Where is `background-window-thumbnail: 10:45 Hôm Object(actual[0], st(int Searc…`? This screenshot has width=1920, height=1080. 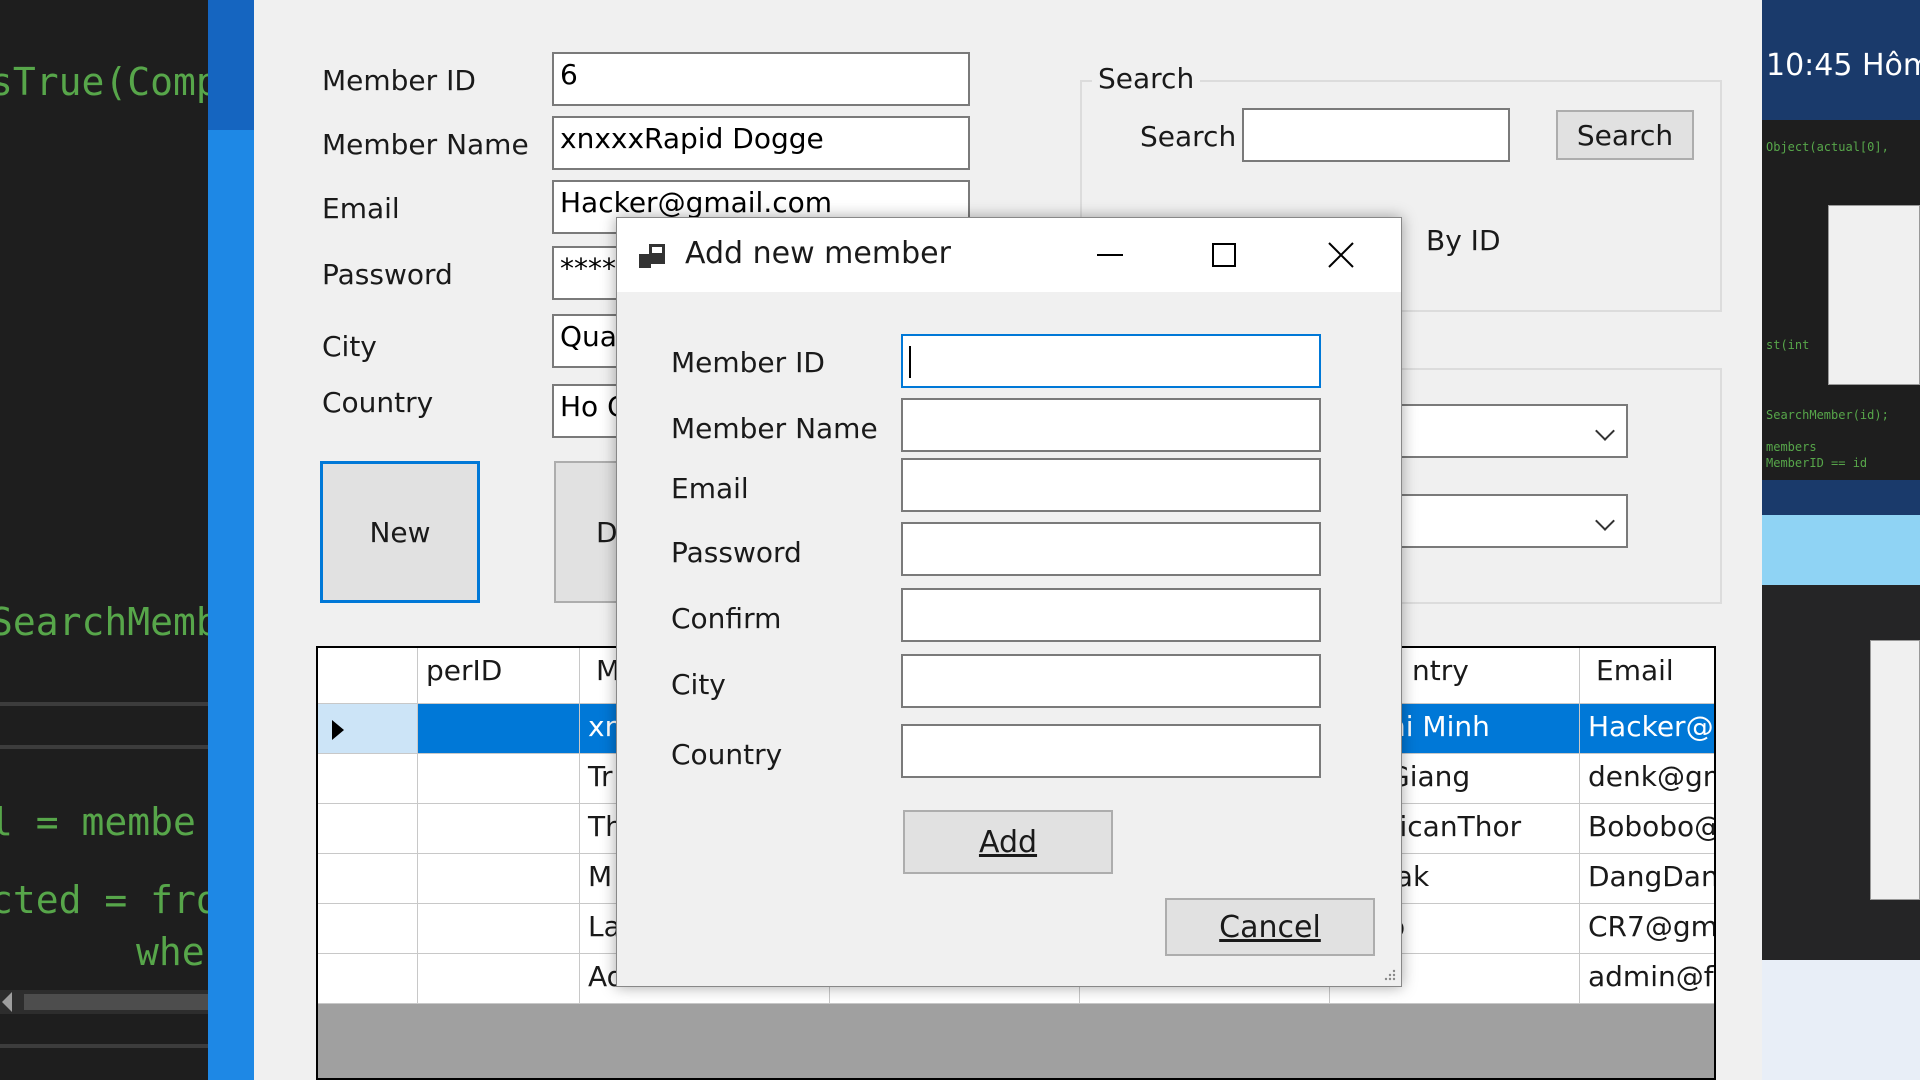 background-window-thumbnail: 10:45 Hôm Object(actual[0], st(int Searc… is located at coordinates (1841, 540).